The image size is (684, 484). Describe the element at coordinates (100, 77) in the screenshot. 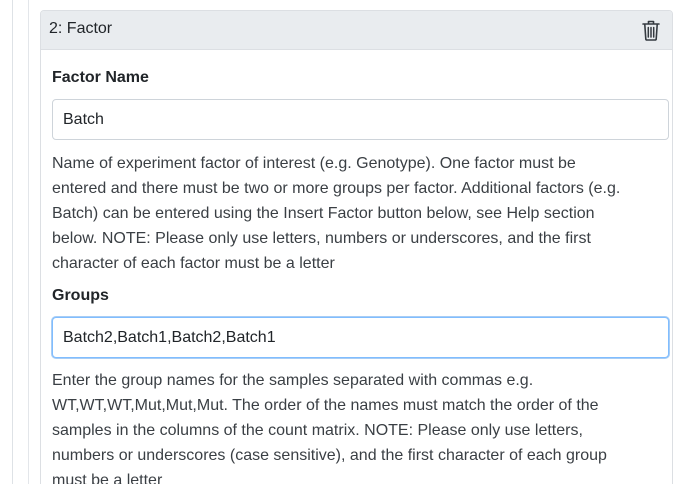

I see `factor-name-label: Factor Name` at that location.